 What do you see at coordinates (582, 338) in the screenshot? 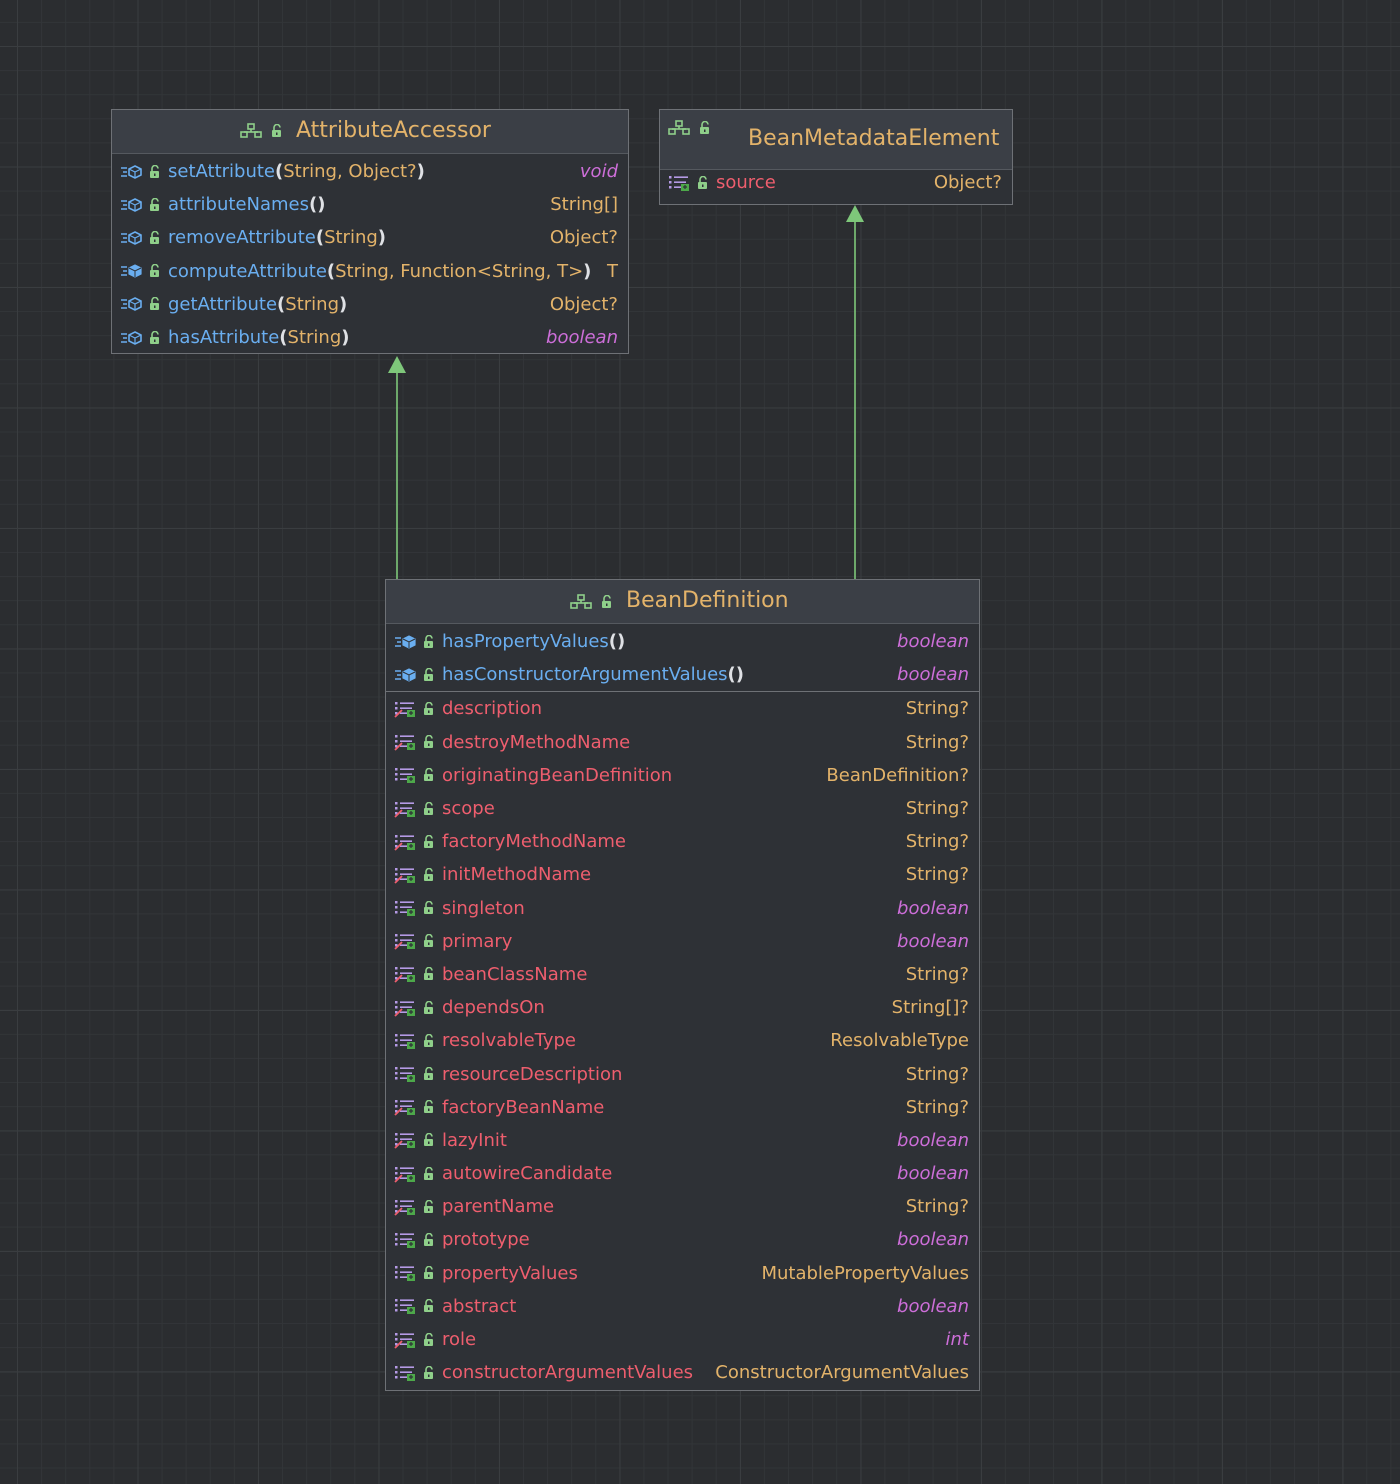
I see `return-type: boolean` at bounding box center [582, 338].